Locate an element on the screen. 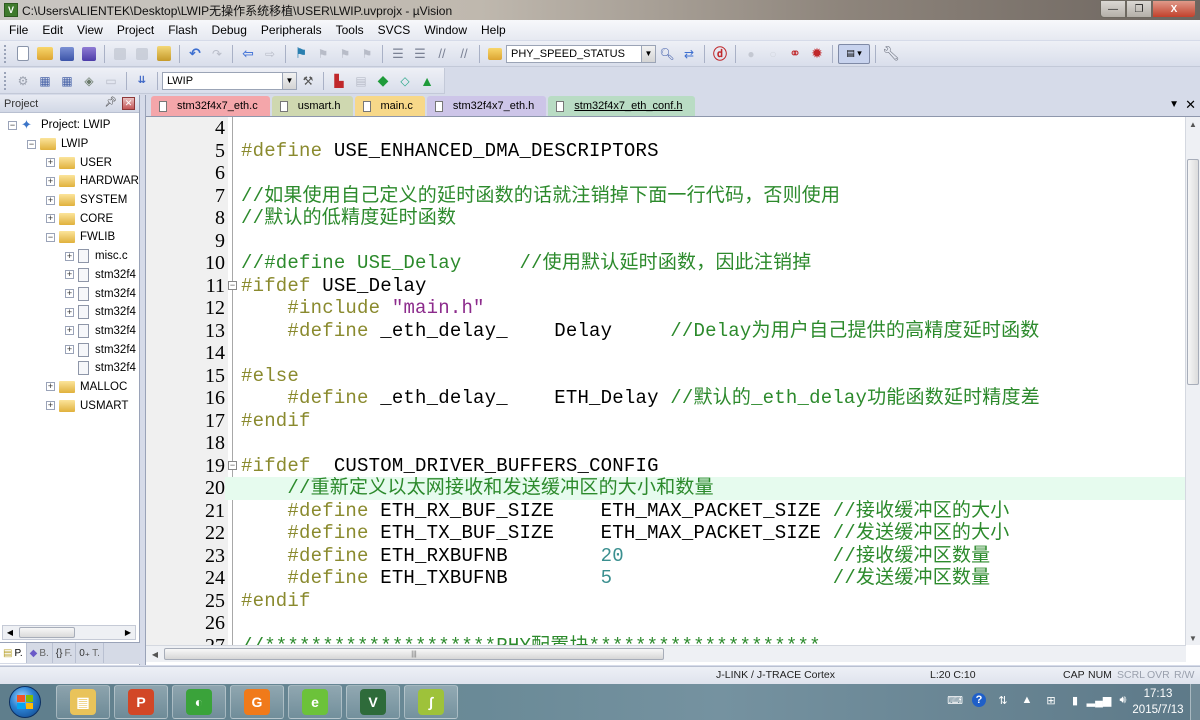 The width and height of the screenshot is (1200, 720). file-tab: stm32f4x7_eth_conf.h is located at coordinates (621, 106).